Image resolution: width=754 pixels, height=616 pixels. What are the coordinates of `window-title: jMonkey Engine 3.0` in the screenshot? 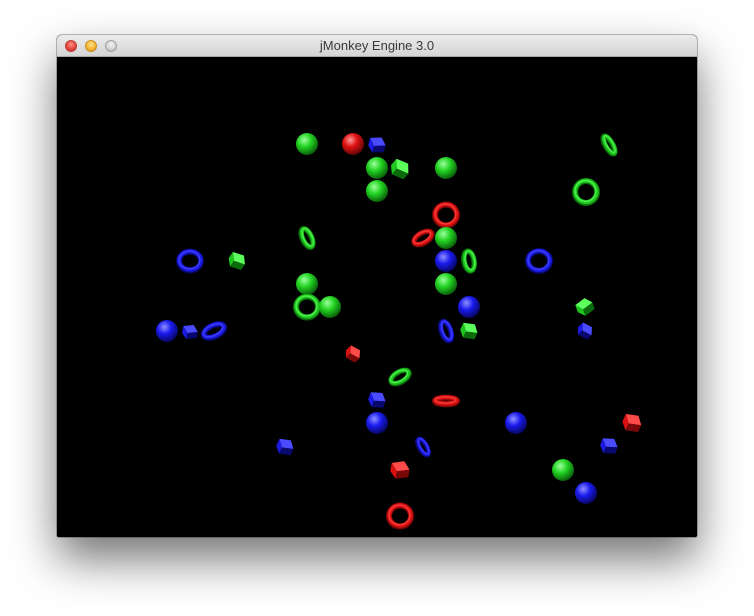 It's located at (377, 45).